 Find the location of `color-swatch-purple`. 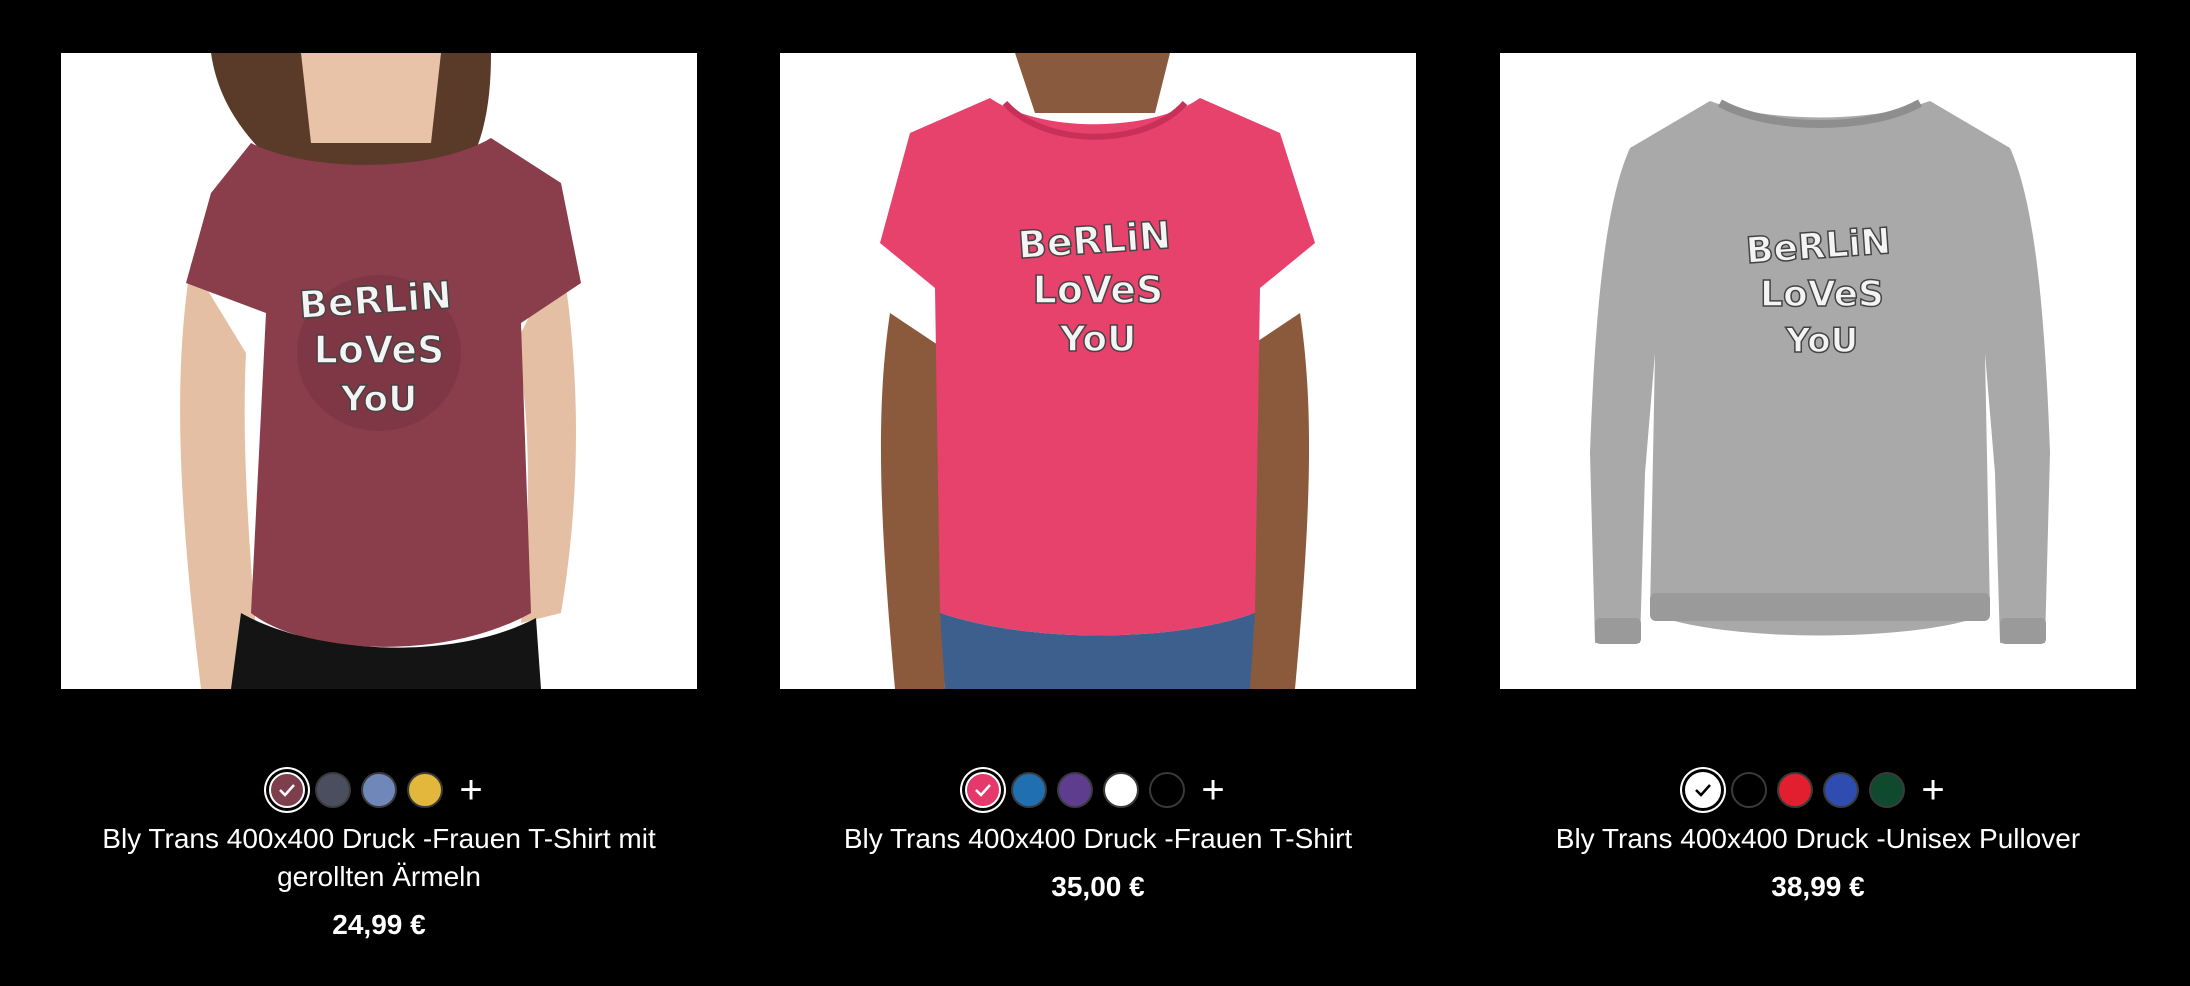

color-swatch-purple is located at coordinates (1075, 790).